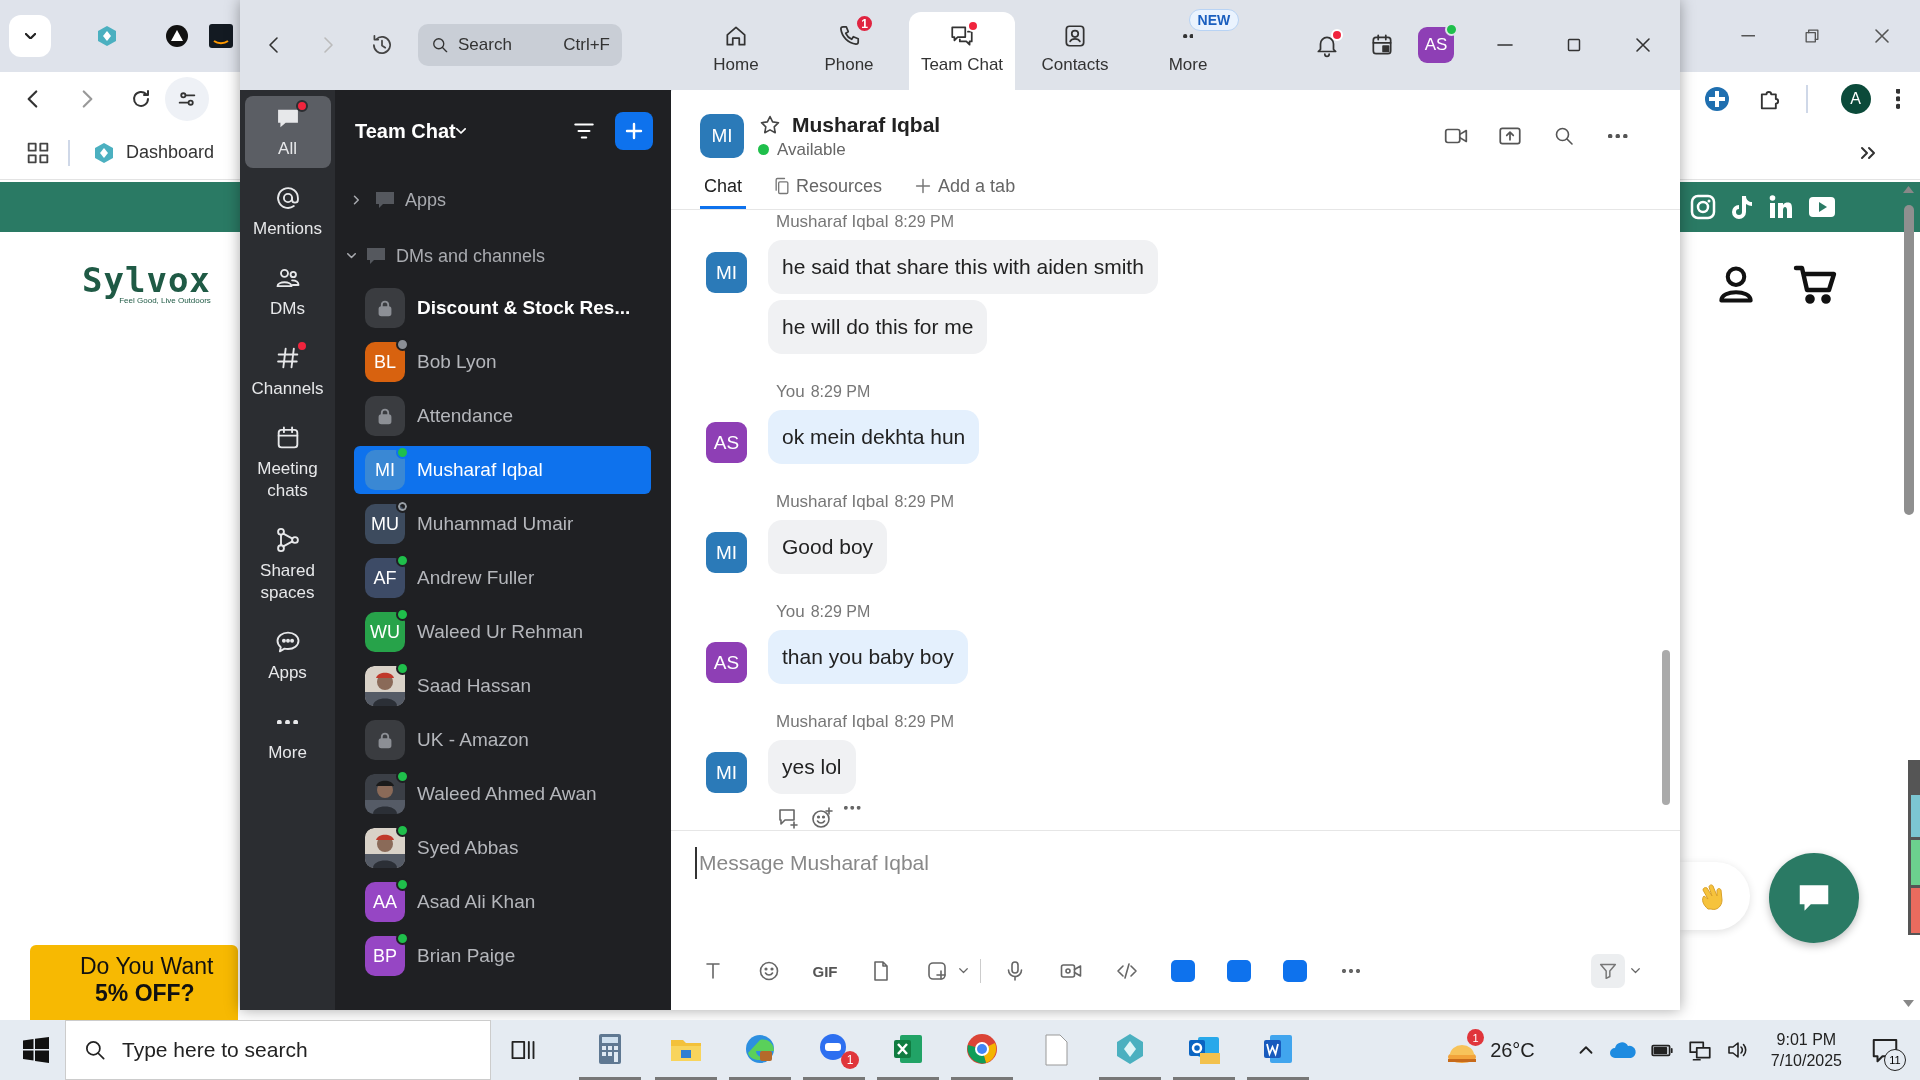 The height and width of the screenshot is (1080, 1920). I want to click on camera-icon, so click(1703, 207).